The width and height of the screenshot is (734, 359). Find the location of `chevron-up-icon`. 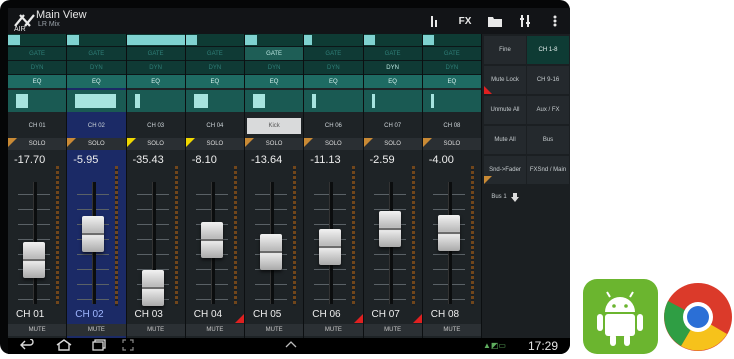

chevron-up-icon is located at coordinates (291, 344).